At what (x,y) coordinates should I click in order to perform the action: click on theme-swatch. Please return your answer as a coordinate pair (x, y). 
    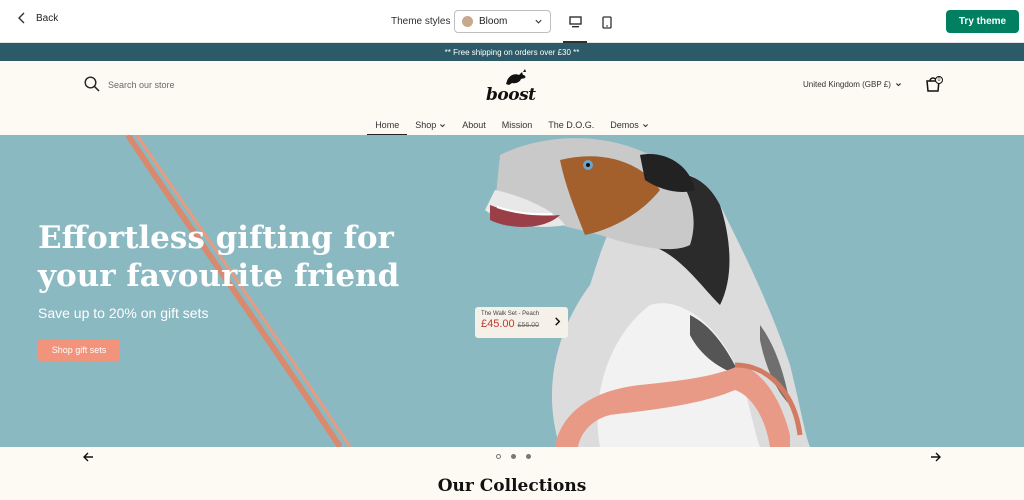
    Looking at the image, I should click on (467, 21).